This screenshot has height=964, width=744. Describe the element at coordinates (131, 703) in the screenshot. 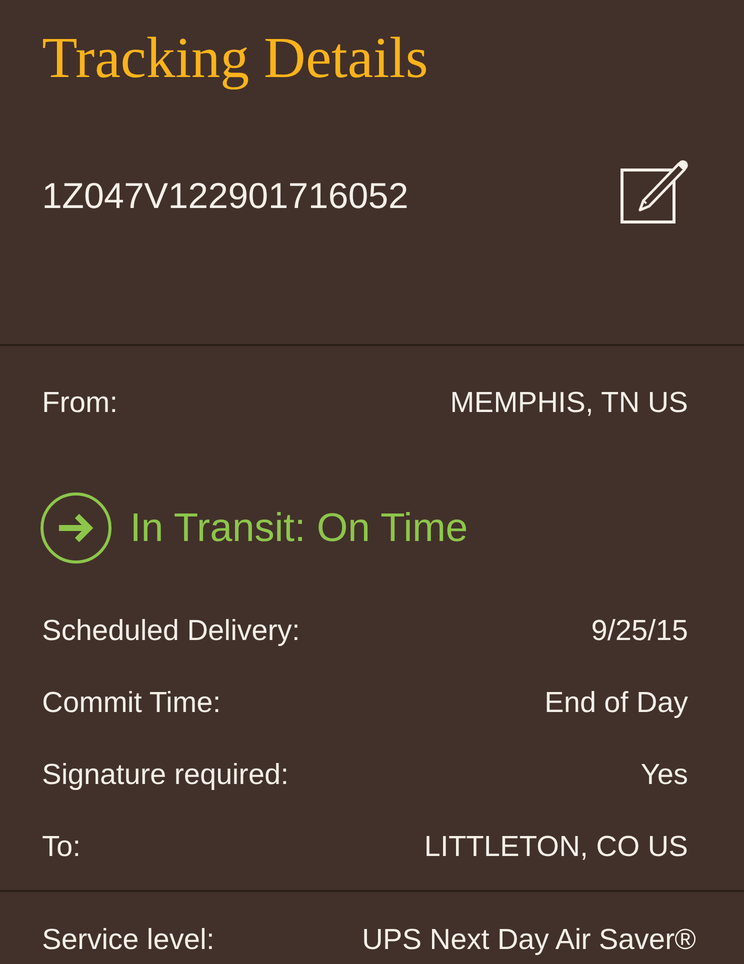

I see `field-label: Commit Time:` at that location.